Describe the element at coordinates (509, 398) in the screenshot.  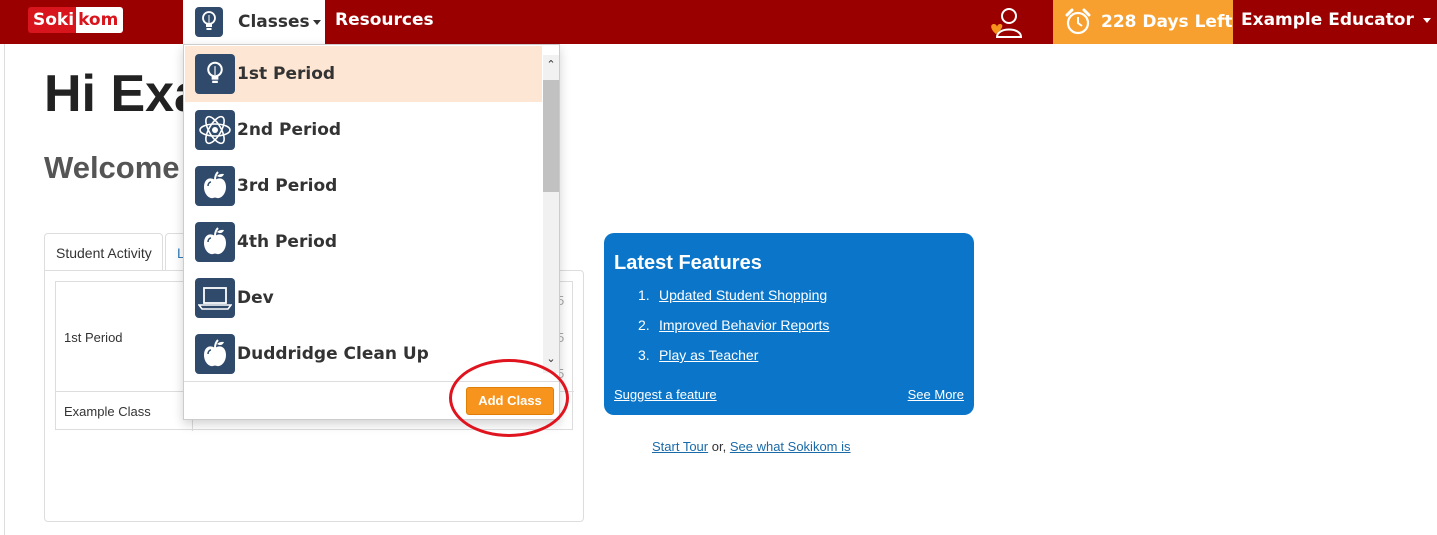
I see `highlight-circle` at that location.